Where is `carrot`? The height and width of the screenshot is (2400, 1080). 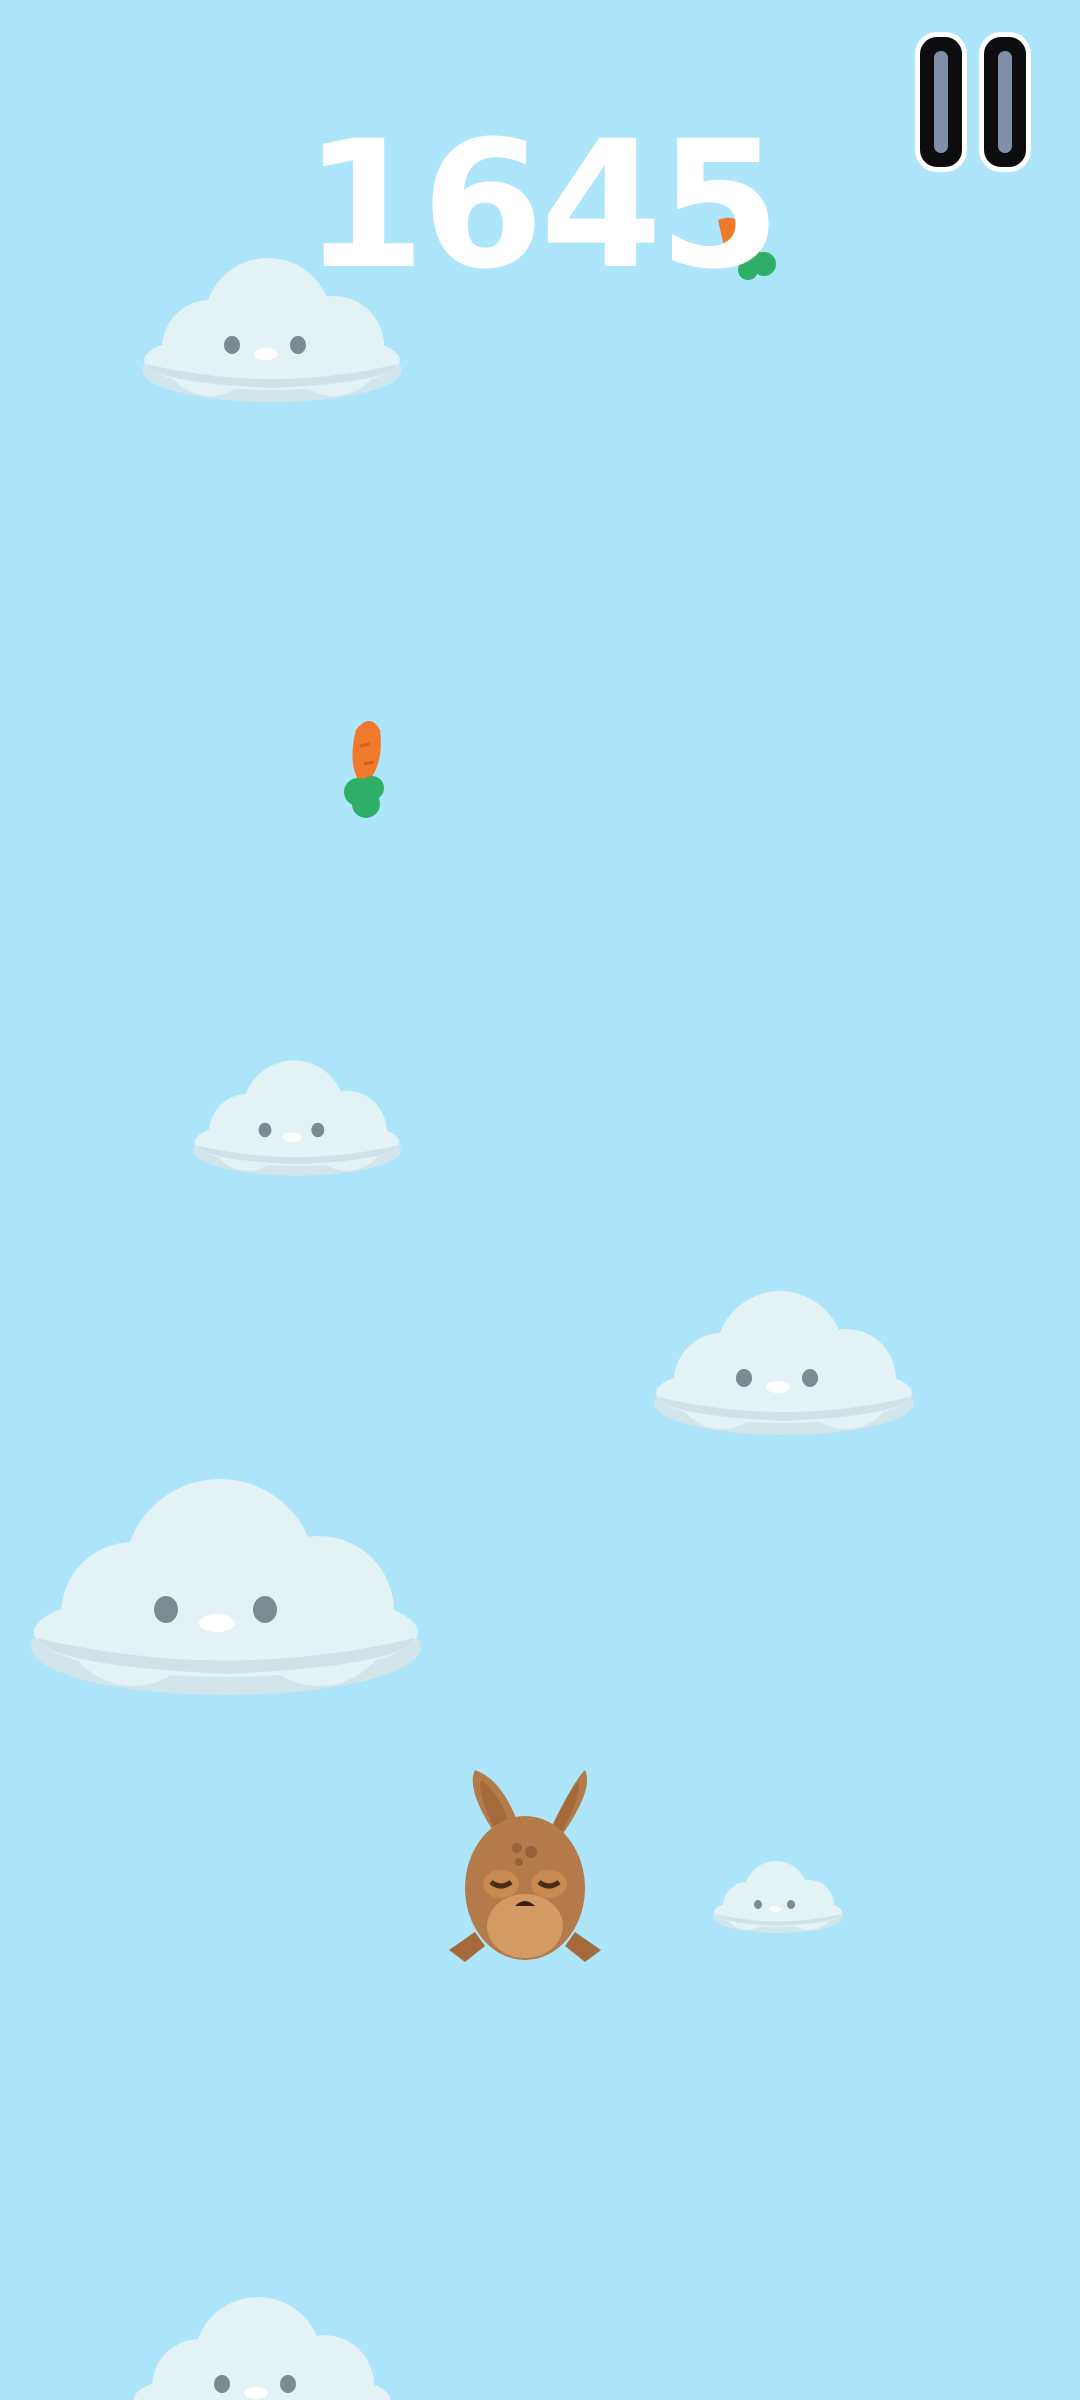 carrot is located at coordinates (364, 769).